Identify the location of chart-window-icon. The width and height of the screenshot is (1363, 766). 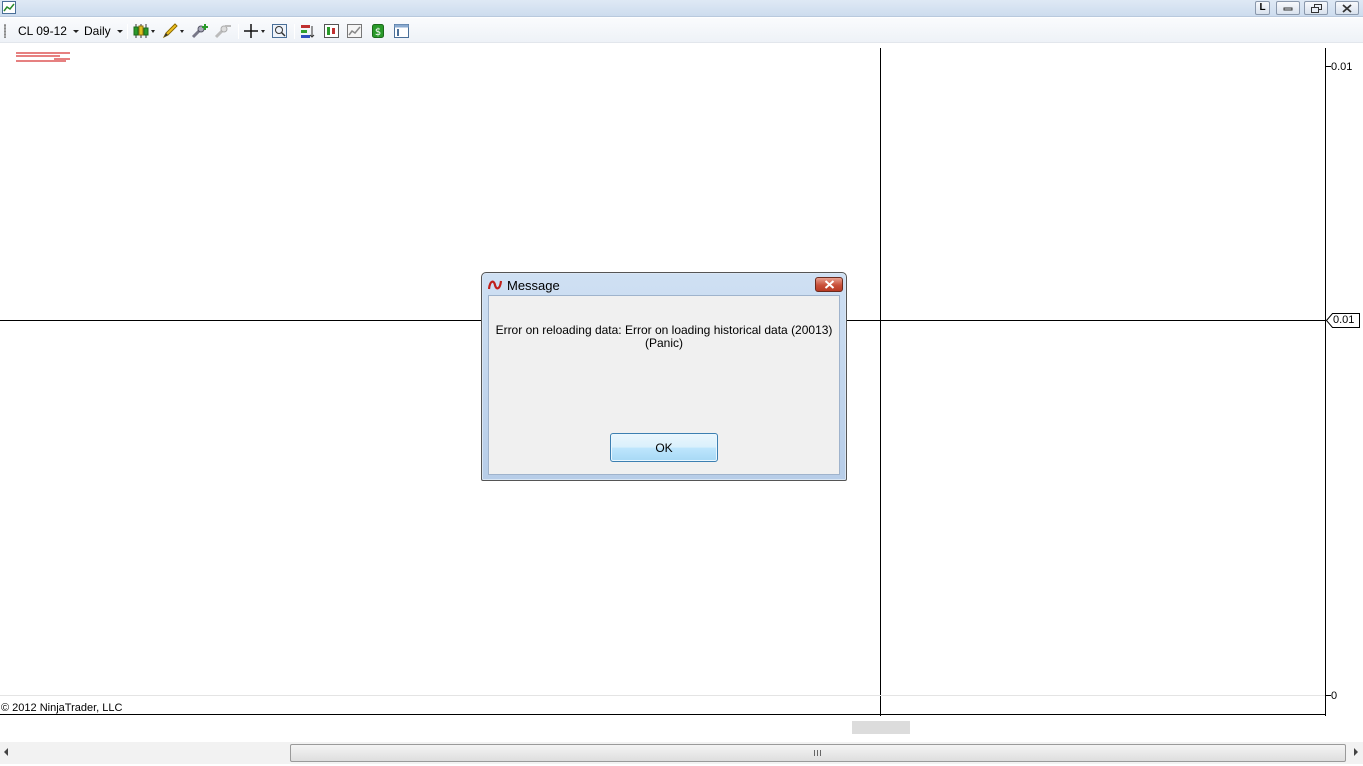
(9, 7).